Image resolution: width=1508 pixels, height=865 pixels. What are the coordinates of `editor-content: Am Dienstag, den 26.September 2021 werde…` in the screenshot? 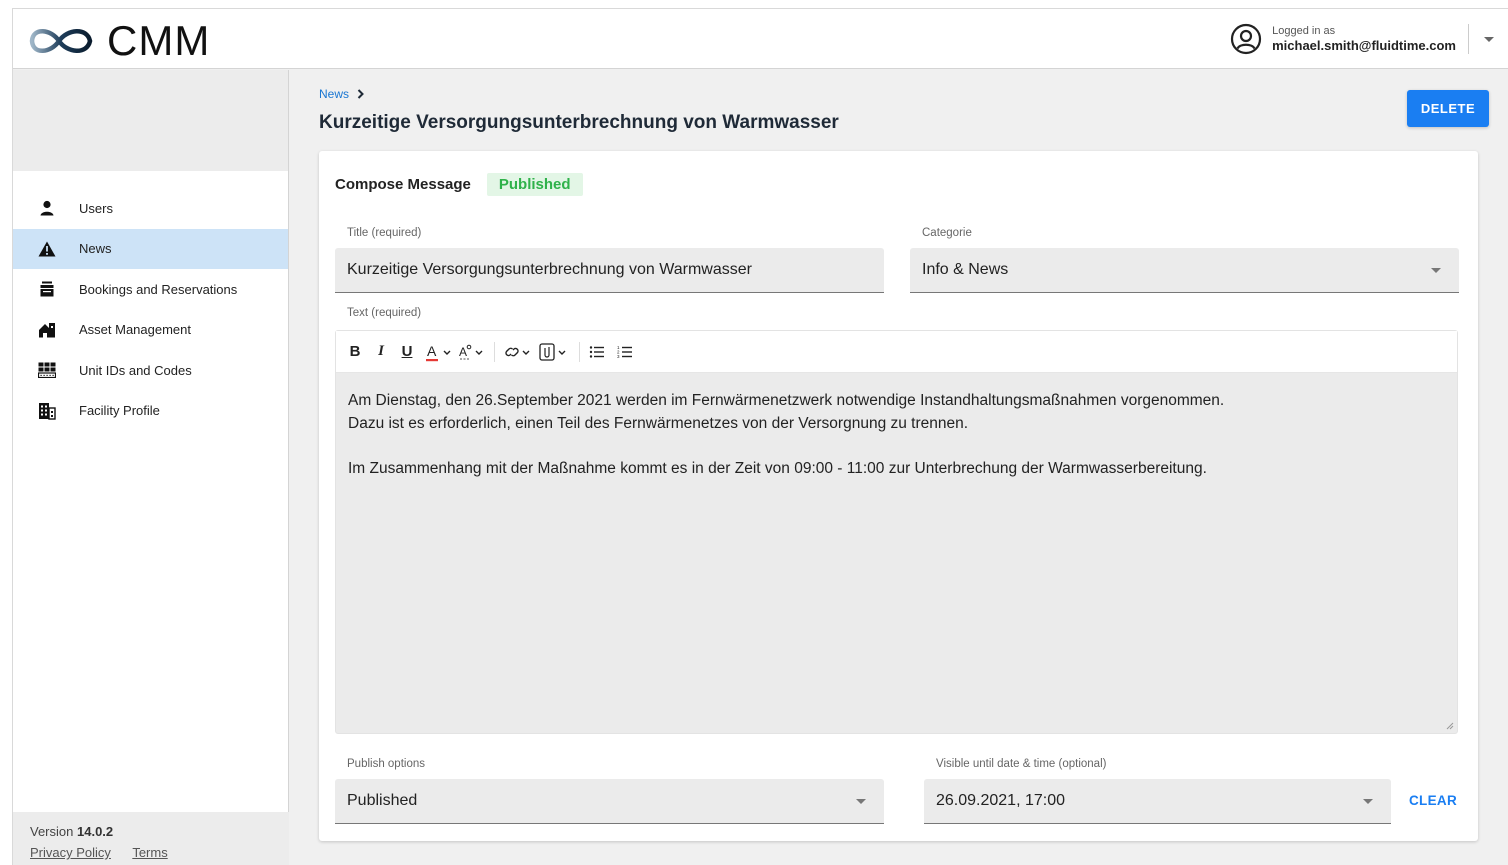 It's located at (896, 435).